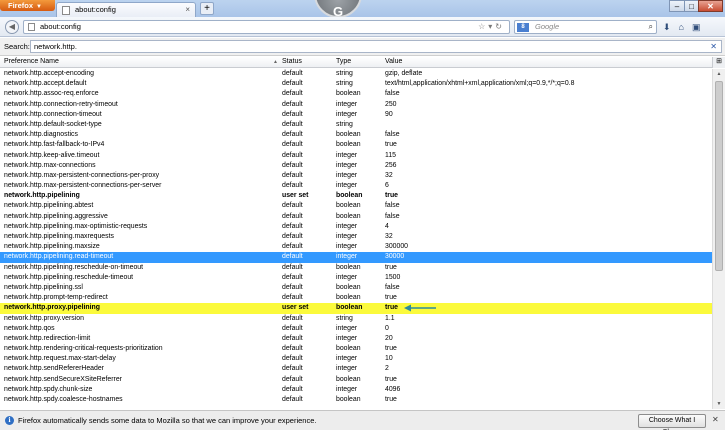  What do you see at coordinates (376, 46) in the screenshot?
I see `config-search-input: network.http. ✕` at bounding box center [376, 46].